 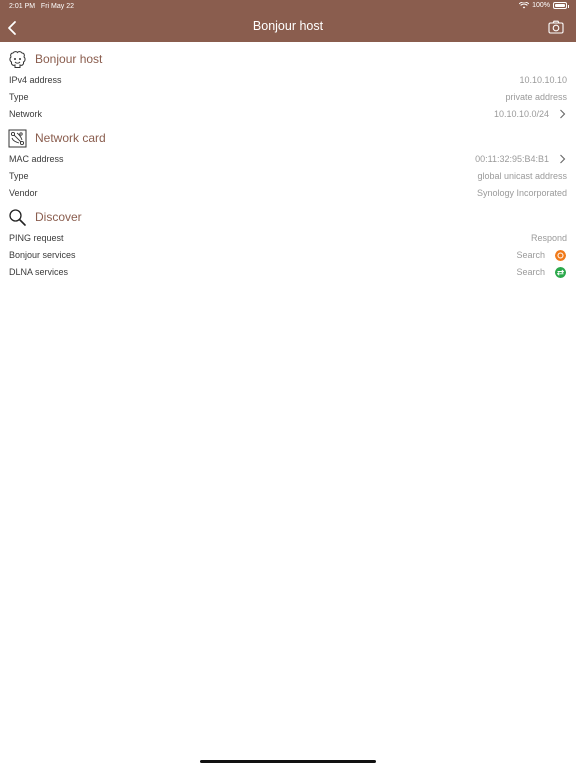 What do you see at coordinates (288, 7) in the screenshot?
I see `status-bar: 2:01 PM Fri May 22 100%` at bounding box center [288, 7].